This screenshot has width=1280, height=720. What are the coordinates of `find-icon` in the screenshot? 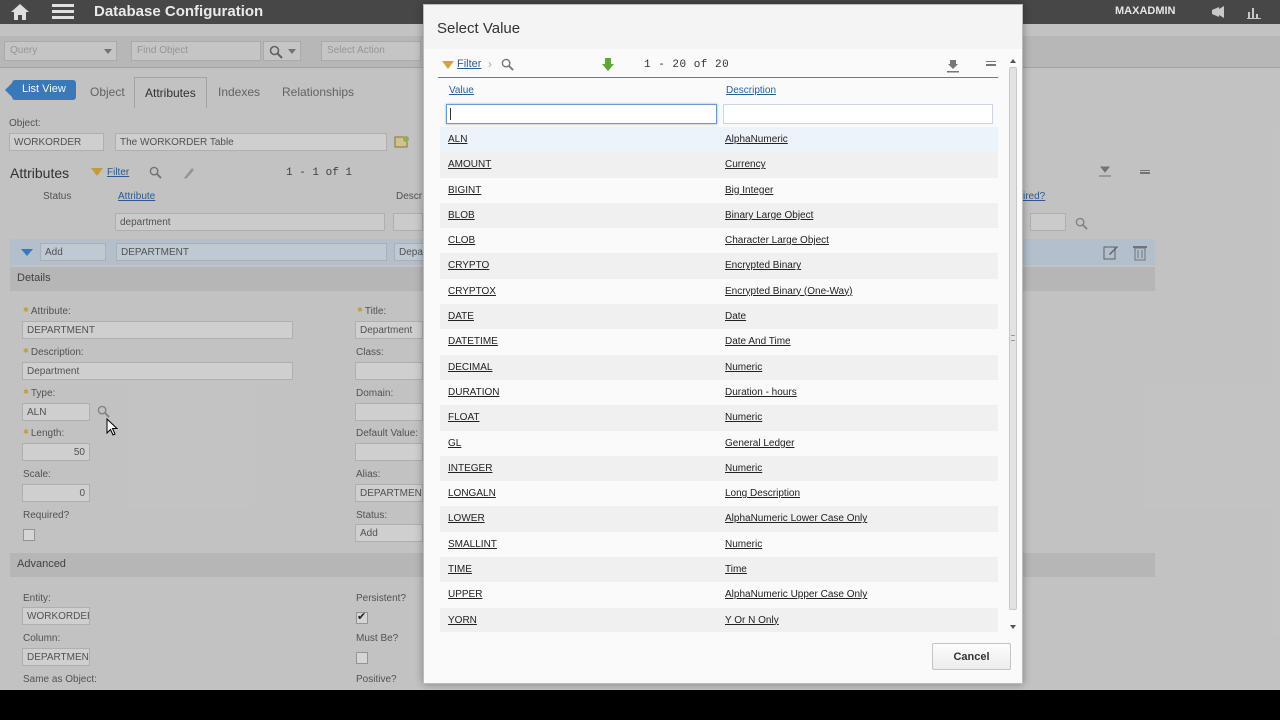 It's located at (507, 64).